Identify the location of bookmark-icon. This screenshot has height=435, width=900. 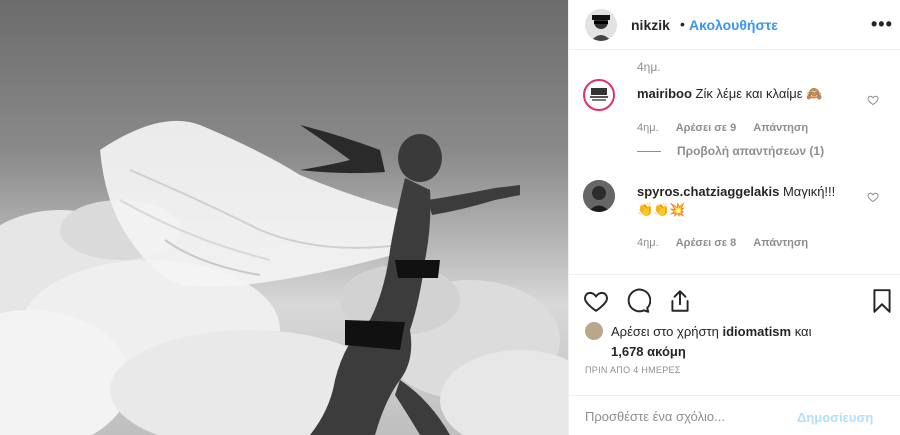
(882, 301).